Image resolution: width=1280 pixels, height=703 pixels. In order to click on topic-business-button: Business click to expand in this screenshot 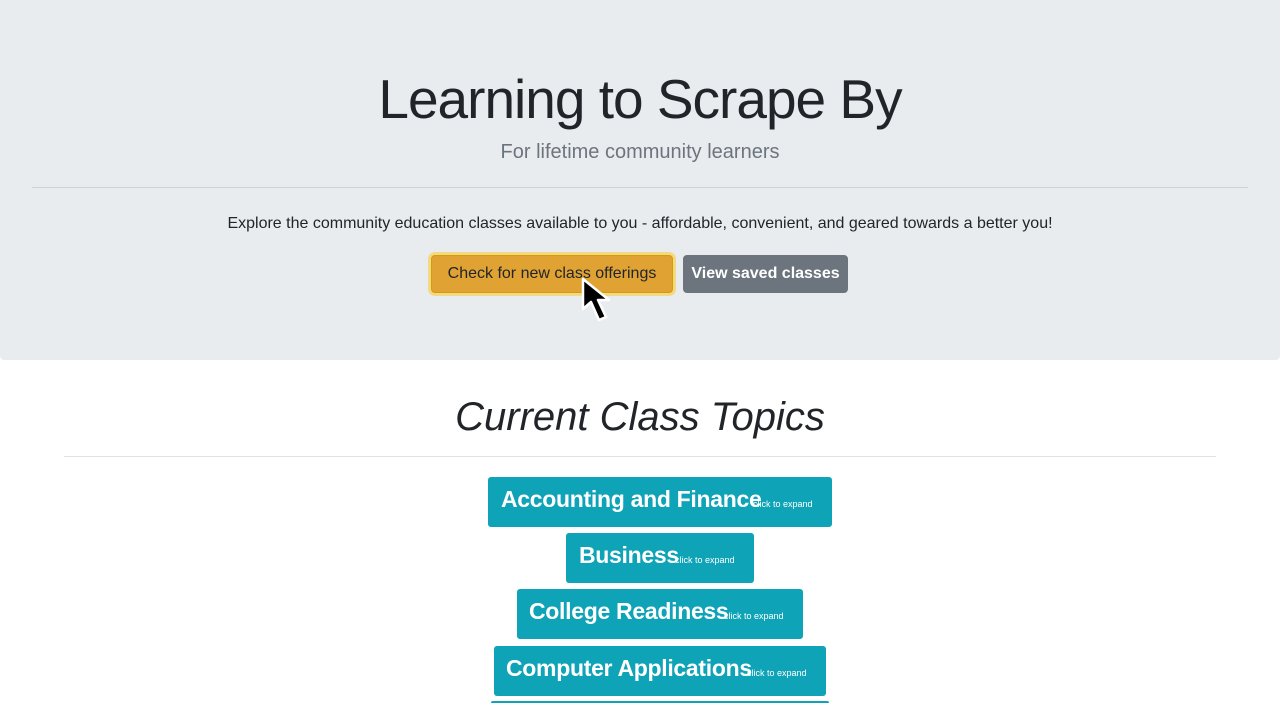, I will do `click(660, 558)`.